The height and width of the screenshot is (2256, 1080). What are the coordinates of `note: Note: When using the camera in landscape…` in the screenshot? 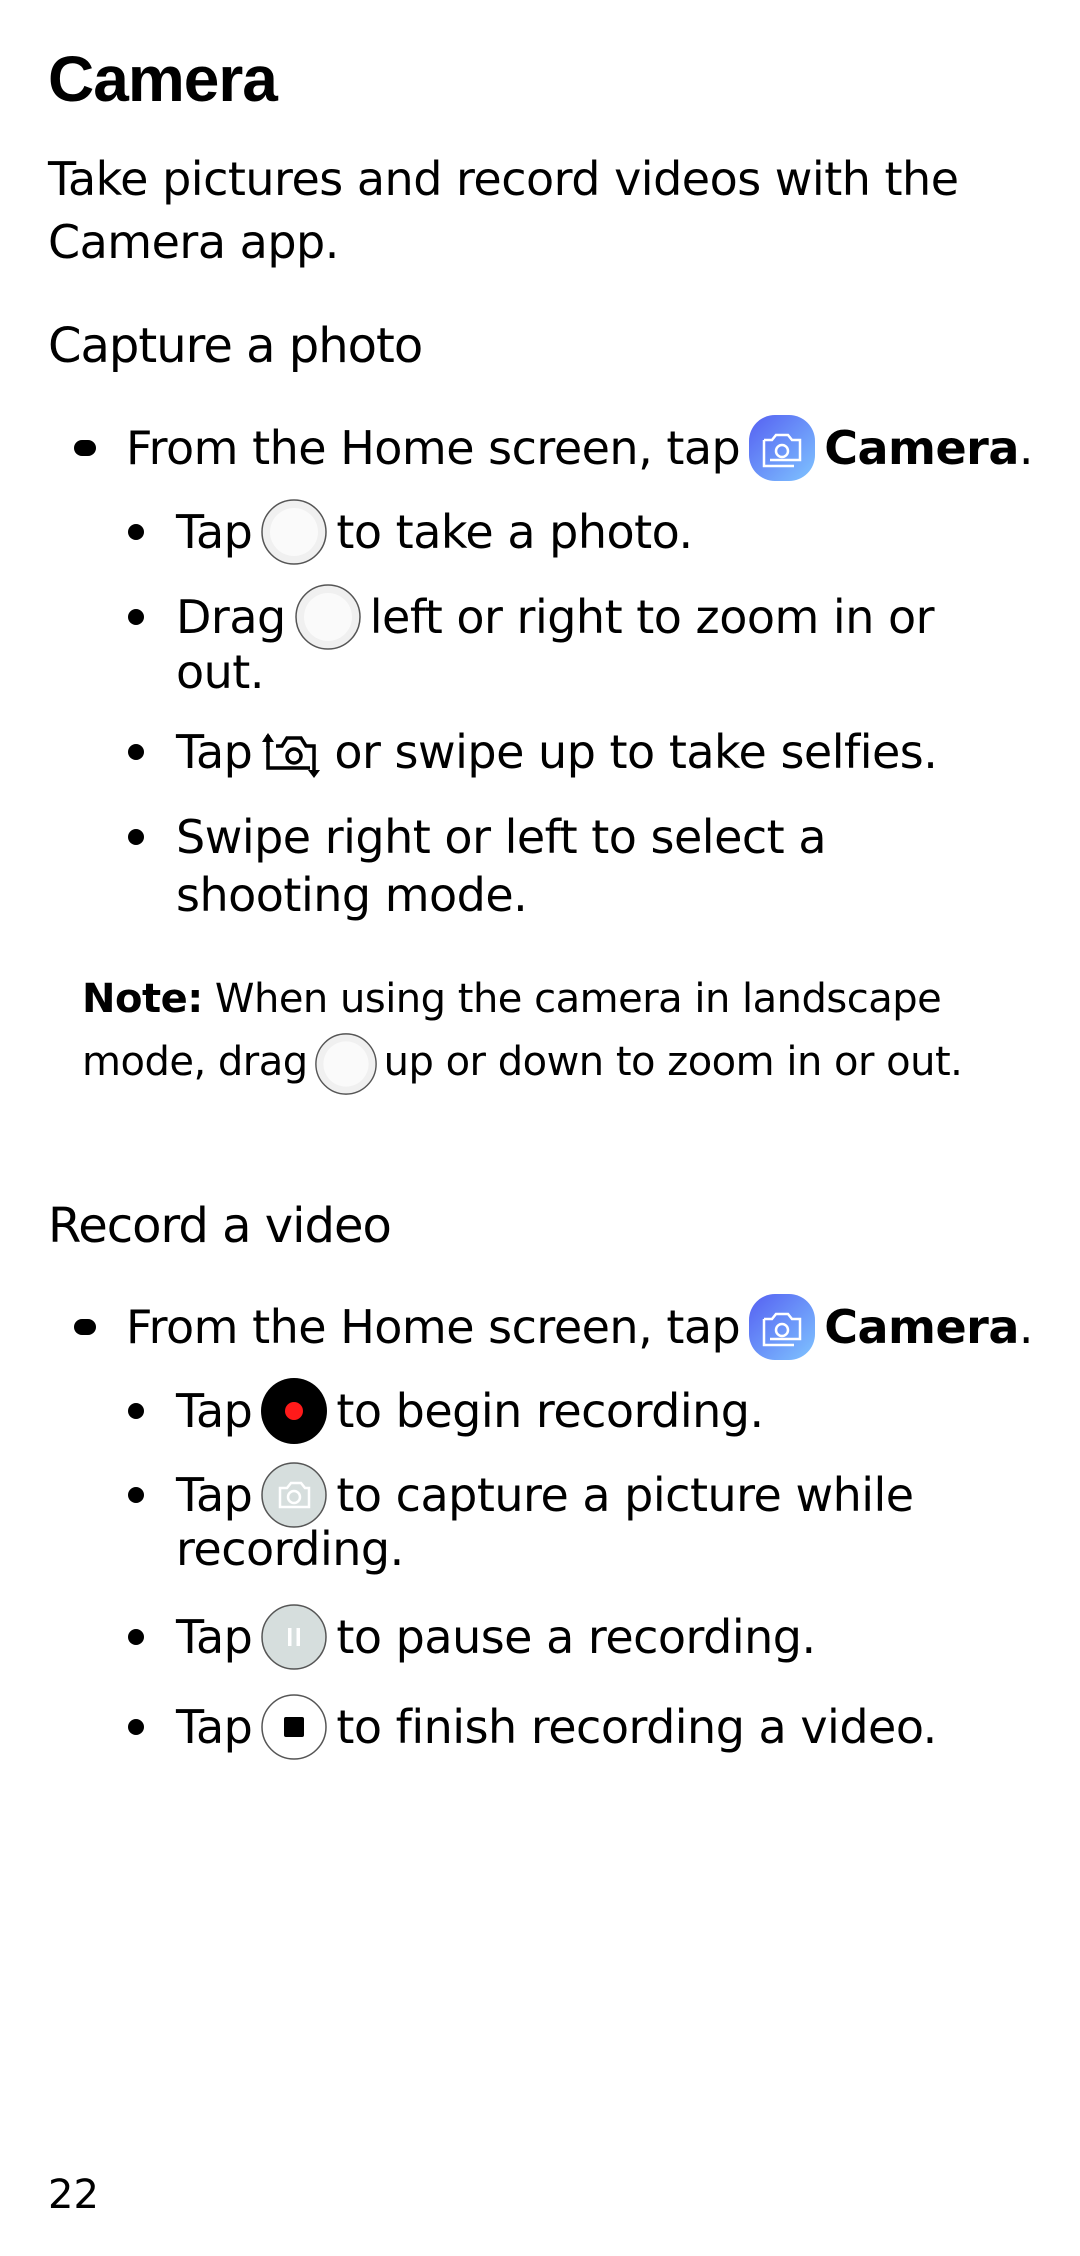 It's located at (552, 1032).